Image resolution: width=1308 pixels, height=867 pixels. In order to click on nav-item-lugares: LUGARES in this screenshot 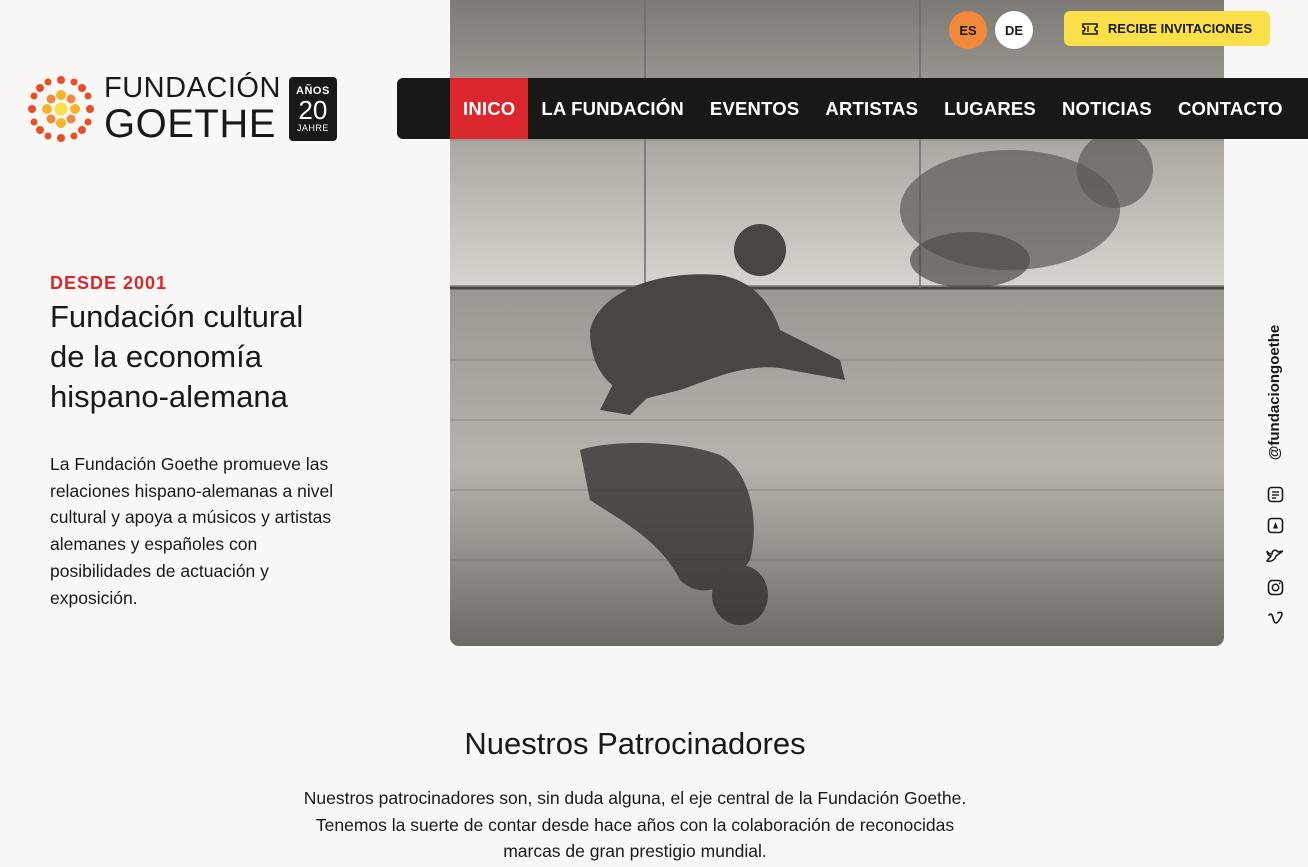, I will do `click(990, 108)`.